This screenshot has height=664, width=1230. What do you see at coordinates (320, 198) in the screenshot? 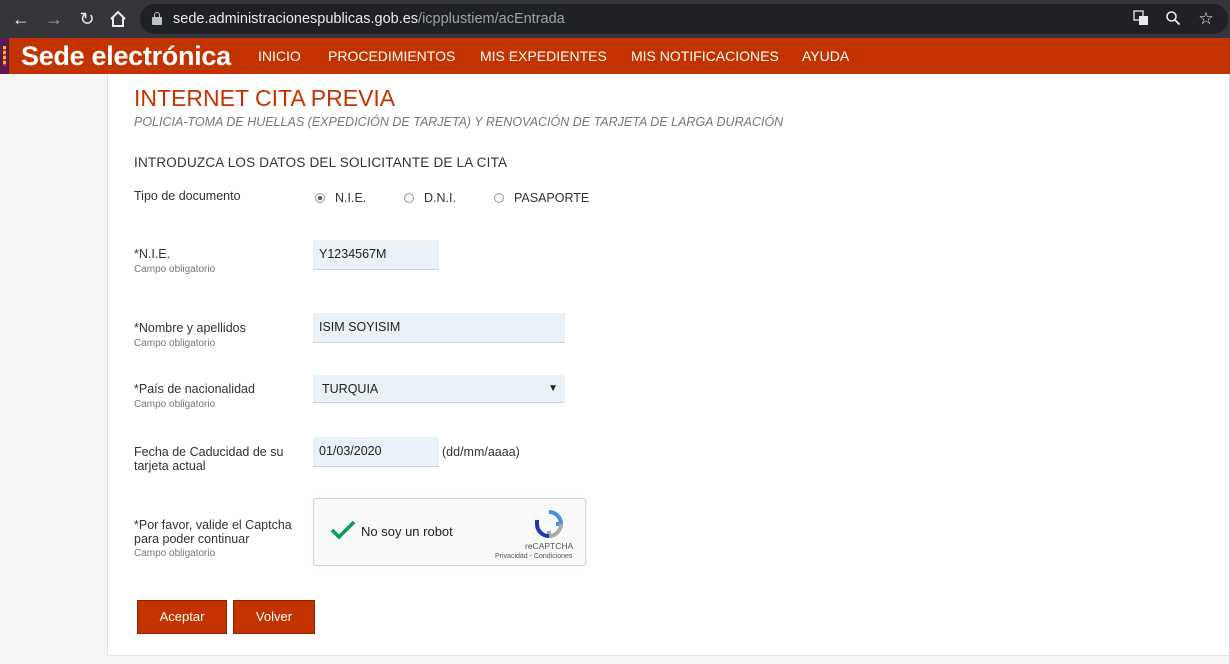
I see `radio-selected-icon` at bounding box center [320, 198].